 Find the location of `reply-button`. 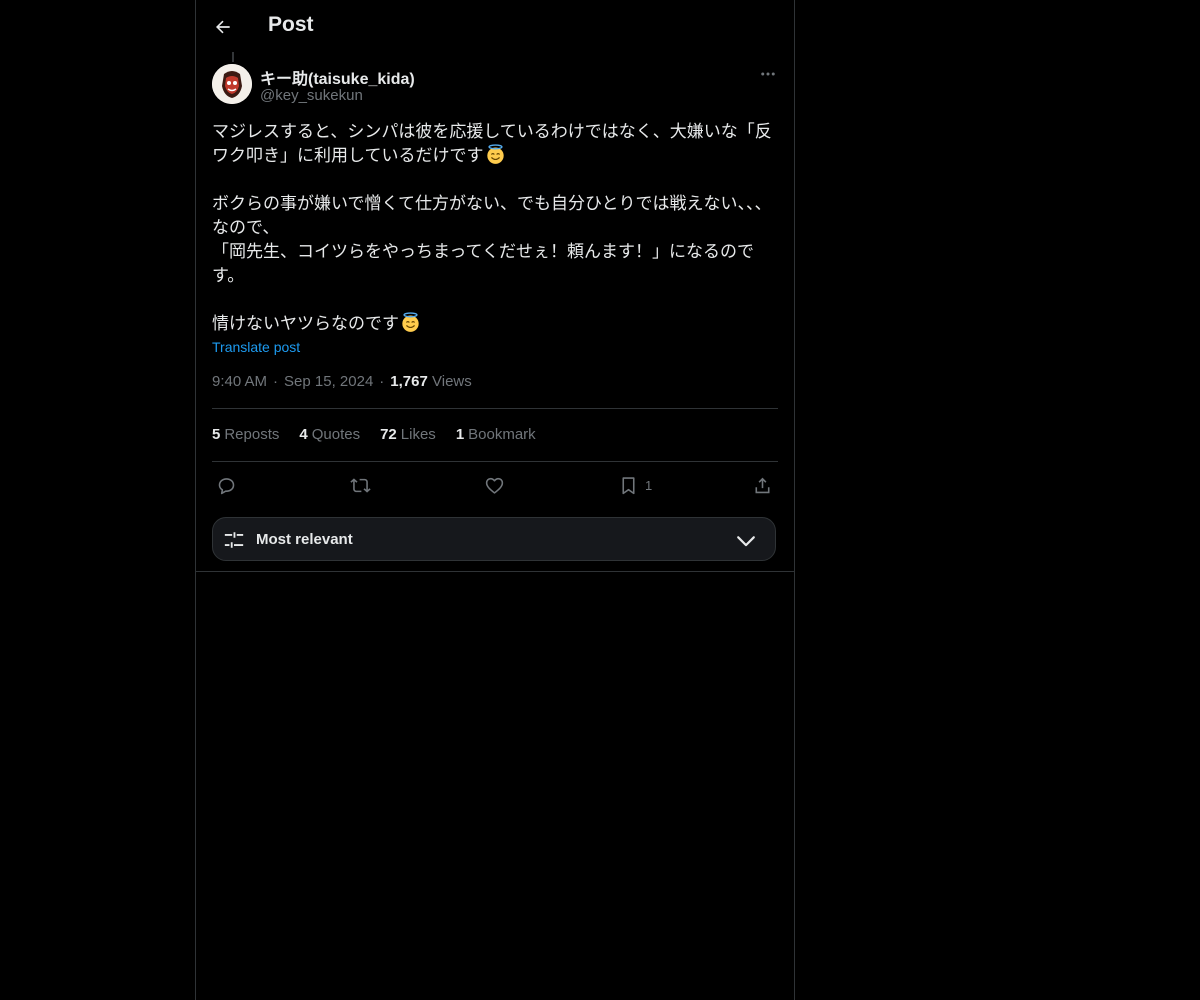

reply-button is located at coordinates (226, 485).